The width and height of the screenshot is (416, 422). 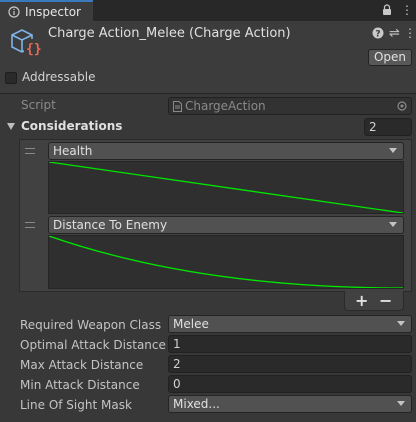 I want to click on object-title: Charge Action_Melee (Charge Action), so click(x=169, y=33).